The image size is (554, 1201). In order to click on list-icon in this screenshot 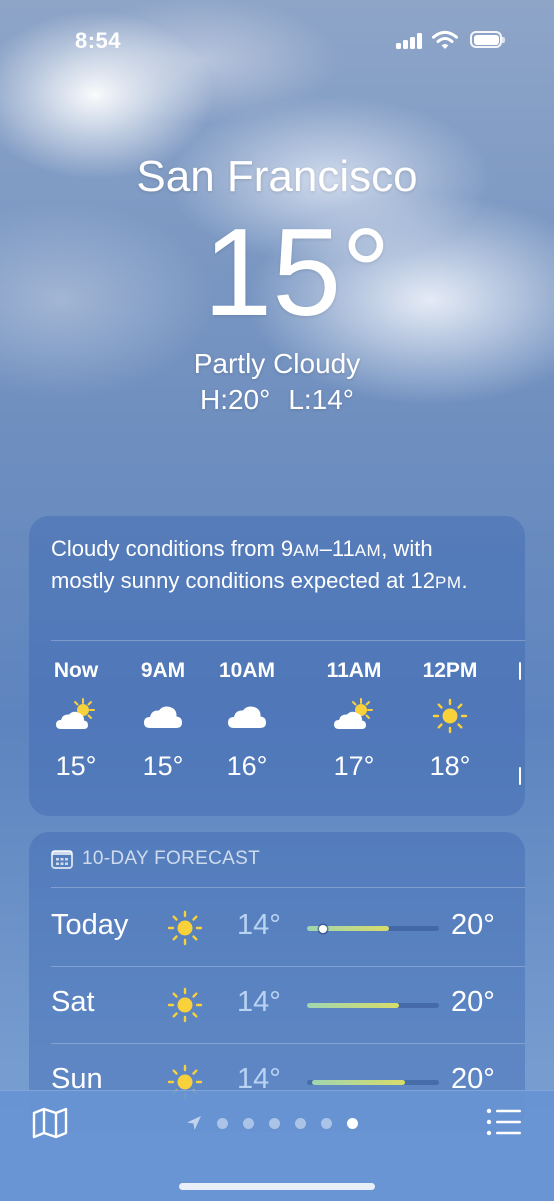, I will do `click(504, 1122)`.